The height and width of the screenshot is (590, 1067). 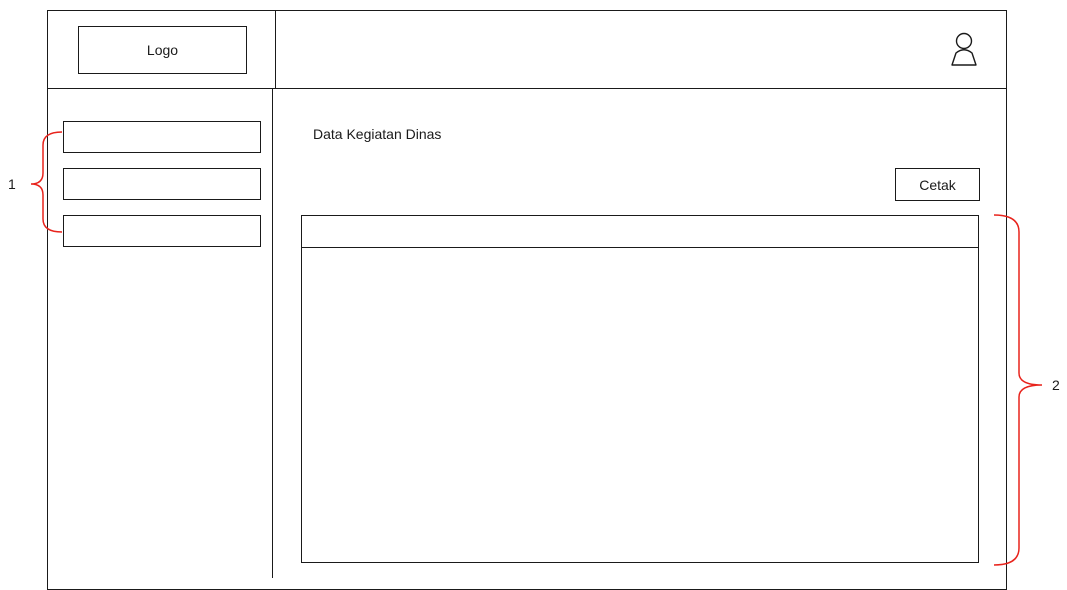 I want to click on logo: Logo, so click(x=162, y=50).